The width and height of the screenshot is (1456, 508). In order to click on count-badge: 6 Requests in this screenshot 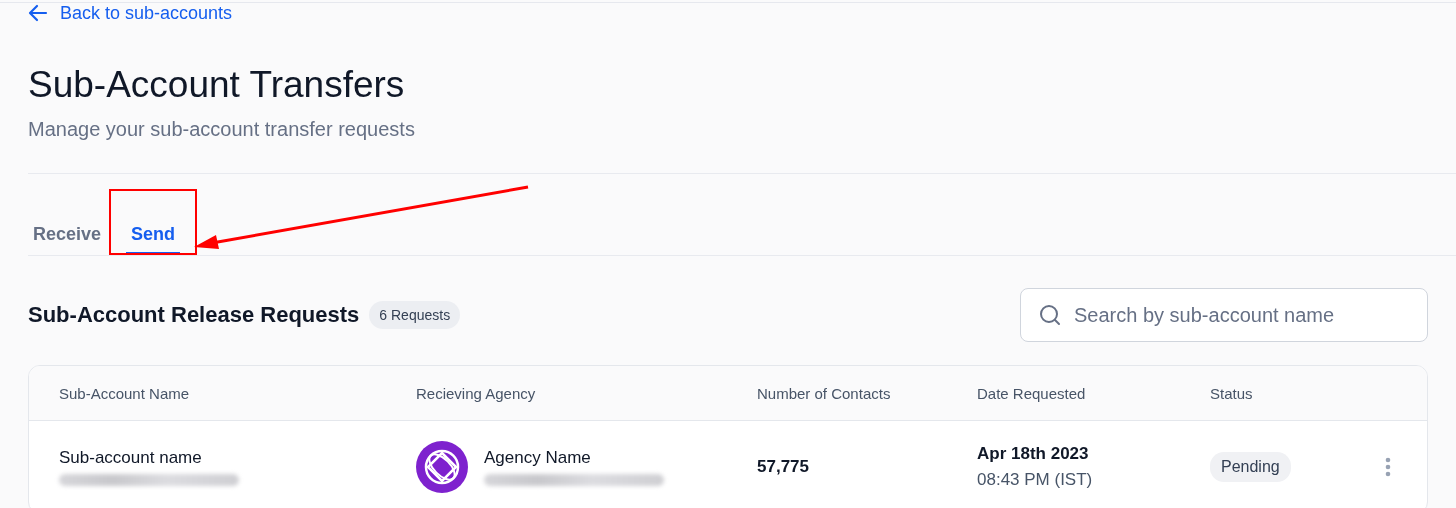, I will do `click(415, 315)`.